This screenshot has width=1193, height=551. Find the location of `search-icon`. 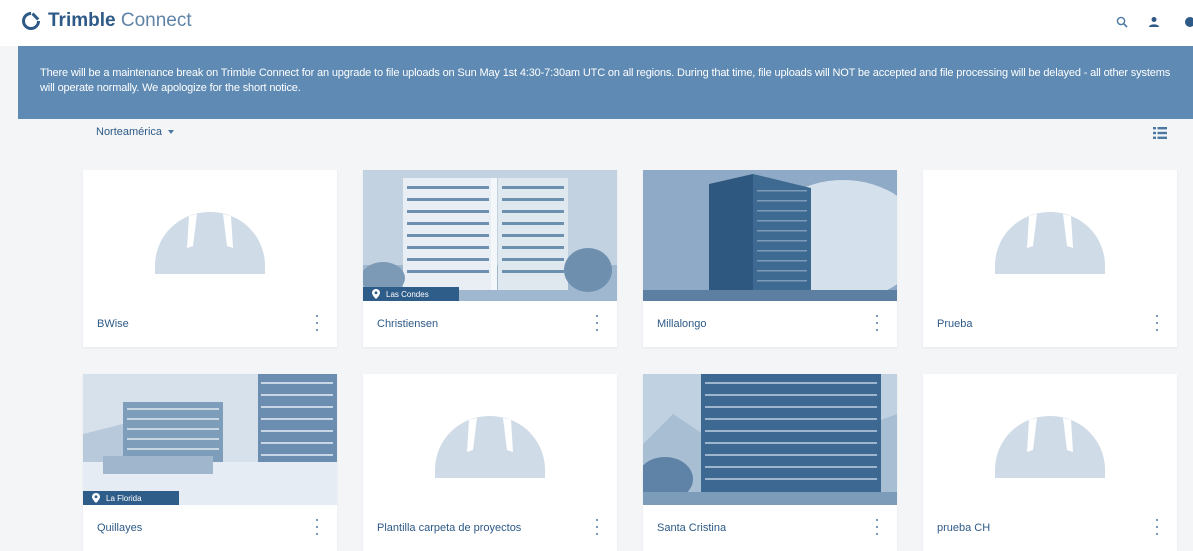

search-icon is located at coordinates (1122, 22).